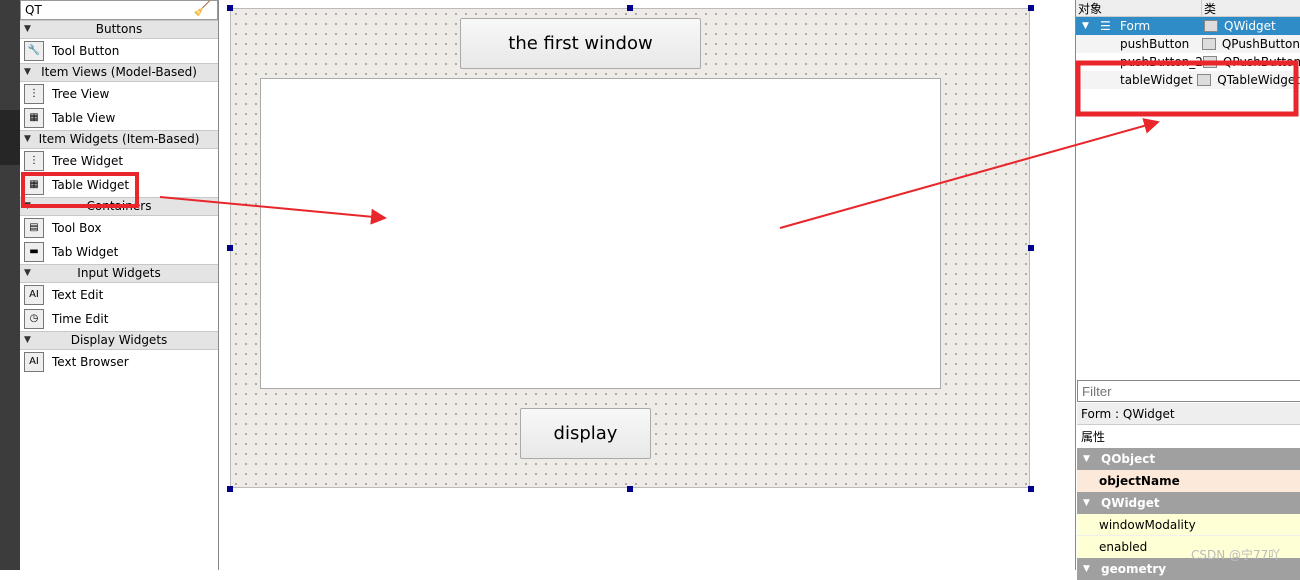  What do you see at coordinates (1188, 26) in the screenshot?
I see `object-row: ▼ ☰ Form QWidget` at bounding box center [1188, 26].